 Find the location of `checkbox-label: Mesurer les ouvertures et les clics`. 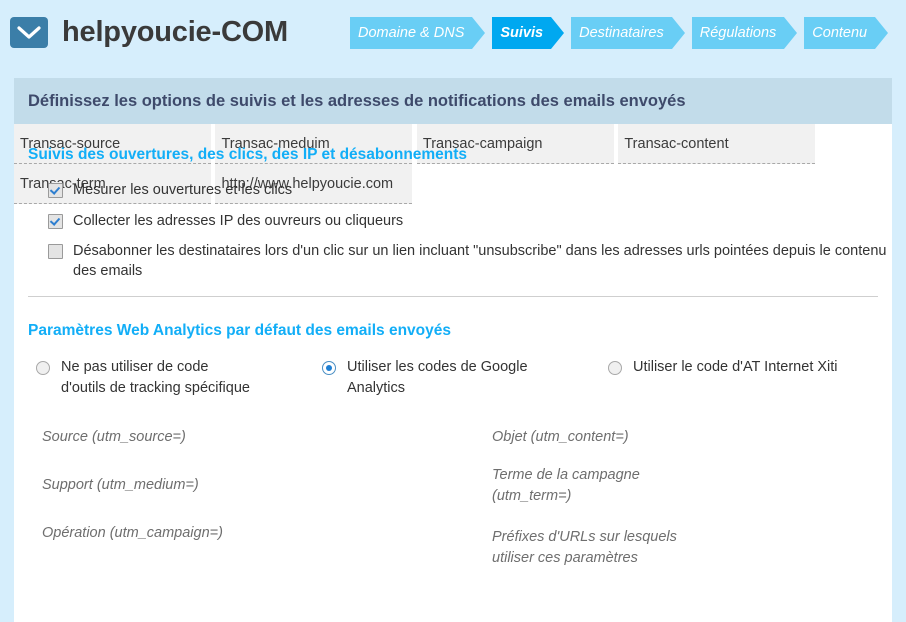

checkbox-label: Mesurer les ouvertures et les clics is located at coordinates (183, 190).